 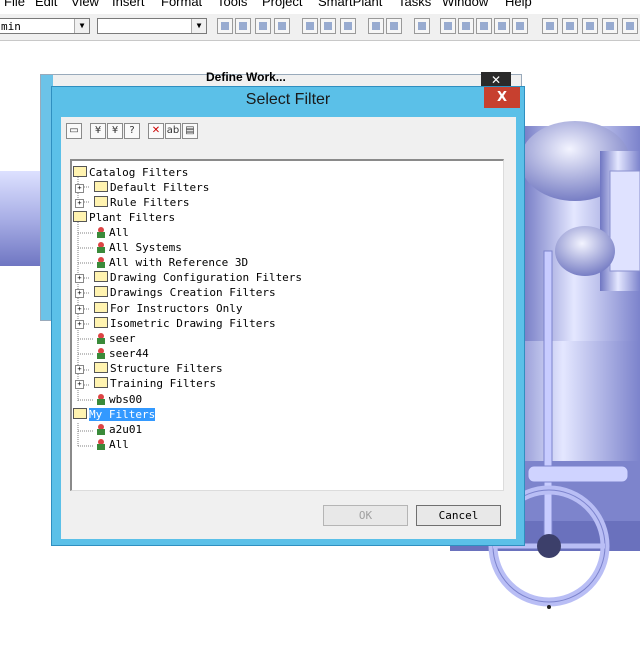 What do you see at coordinates (282, 26) in the screenshot?
I see `print-icon` at bounding box center [282, 26].